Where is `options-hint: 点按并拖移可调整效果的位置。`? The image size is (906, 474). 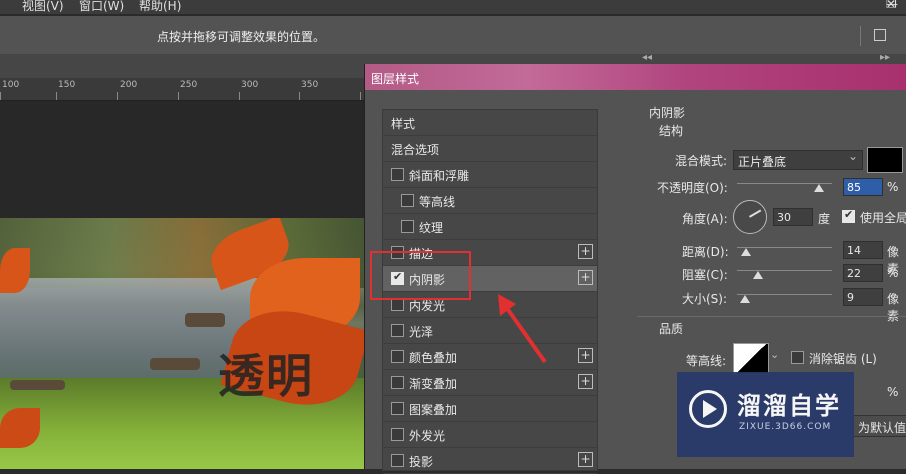 options-hint: 点按并拖移可调整效果的位置。 is located at coordinates (241, 37).